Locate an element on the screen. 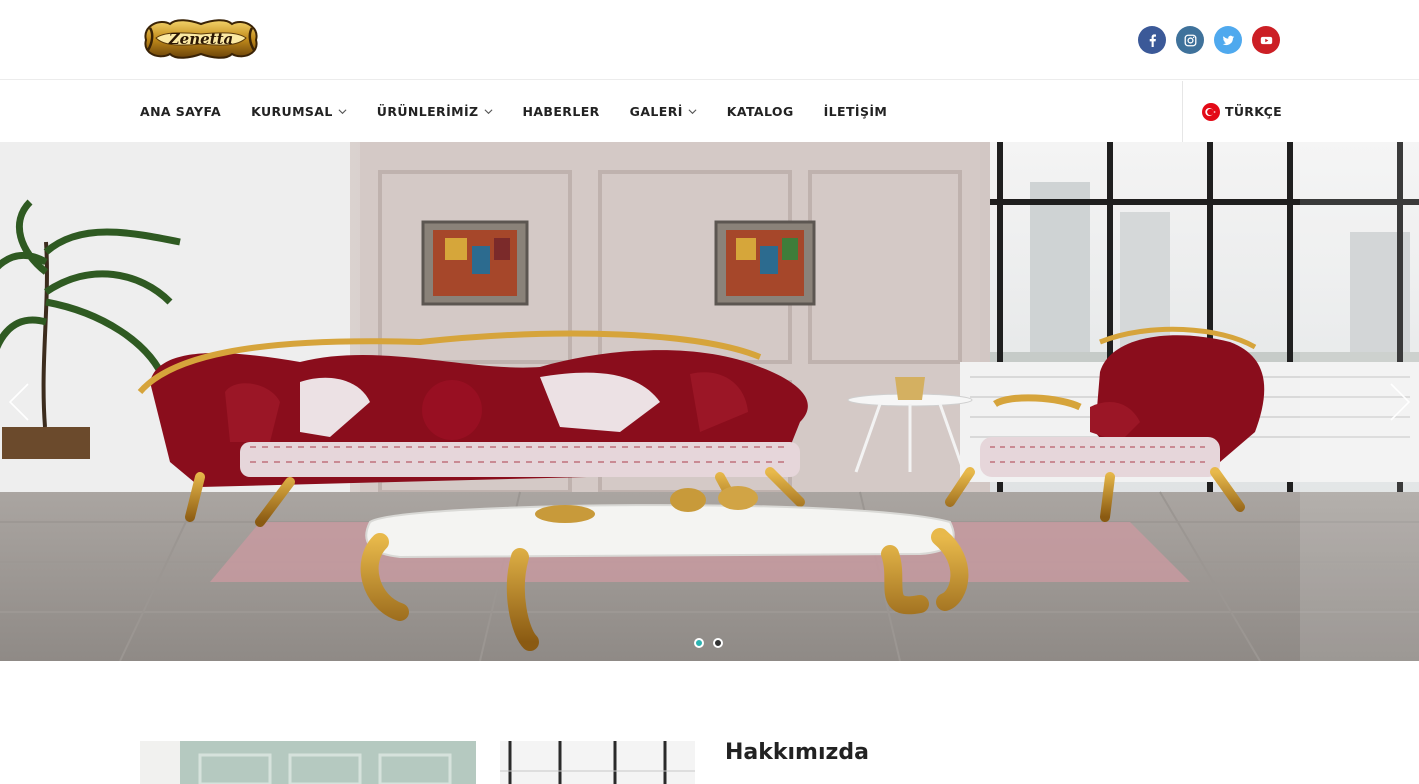  instagram-icon is located at coordinates (1190, 40).